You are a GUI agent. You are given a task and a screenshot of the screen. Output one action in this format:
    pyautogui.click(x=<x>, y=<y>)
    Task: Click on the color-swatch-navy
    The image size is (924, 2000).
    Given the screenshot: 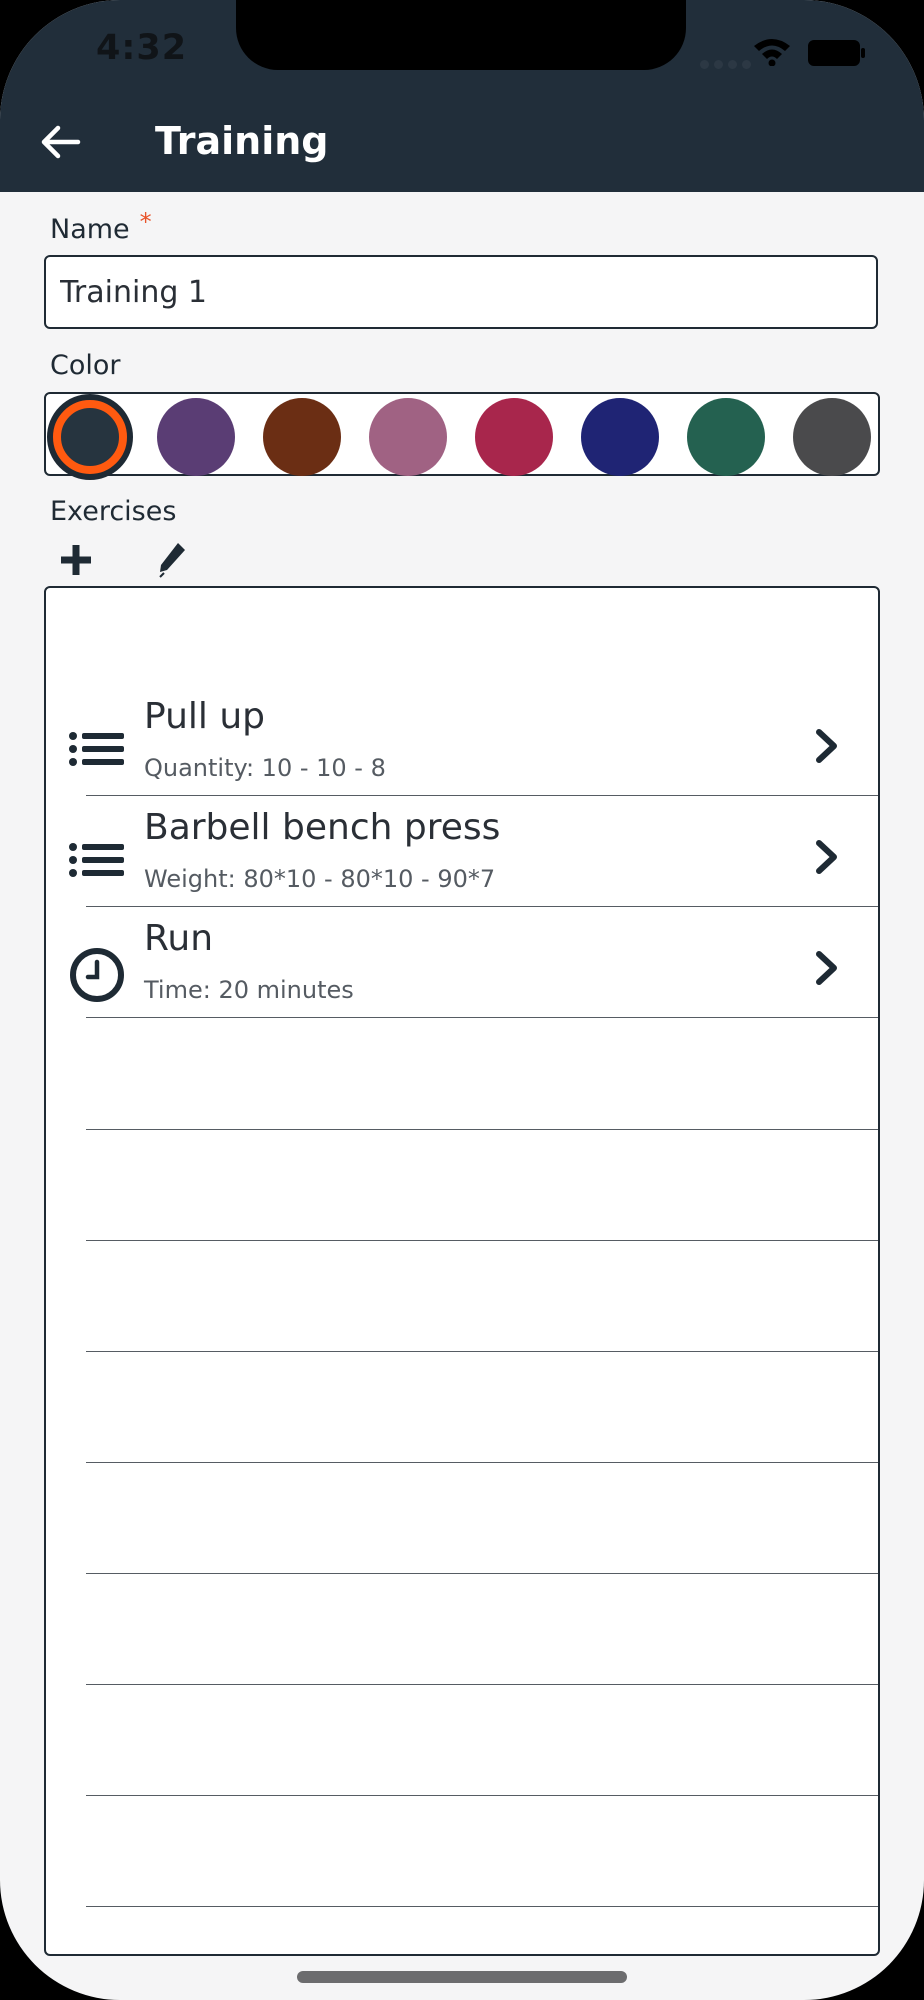 What is the action you would take?
    pyautogui.click(x=620, y=437)
    